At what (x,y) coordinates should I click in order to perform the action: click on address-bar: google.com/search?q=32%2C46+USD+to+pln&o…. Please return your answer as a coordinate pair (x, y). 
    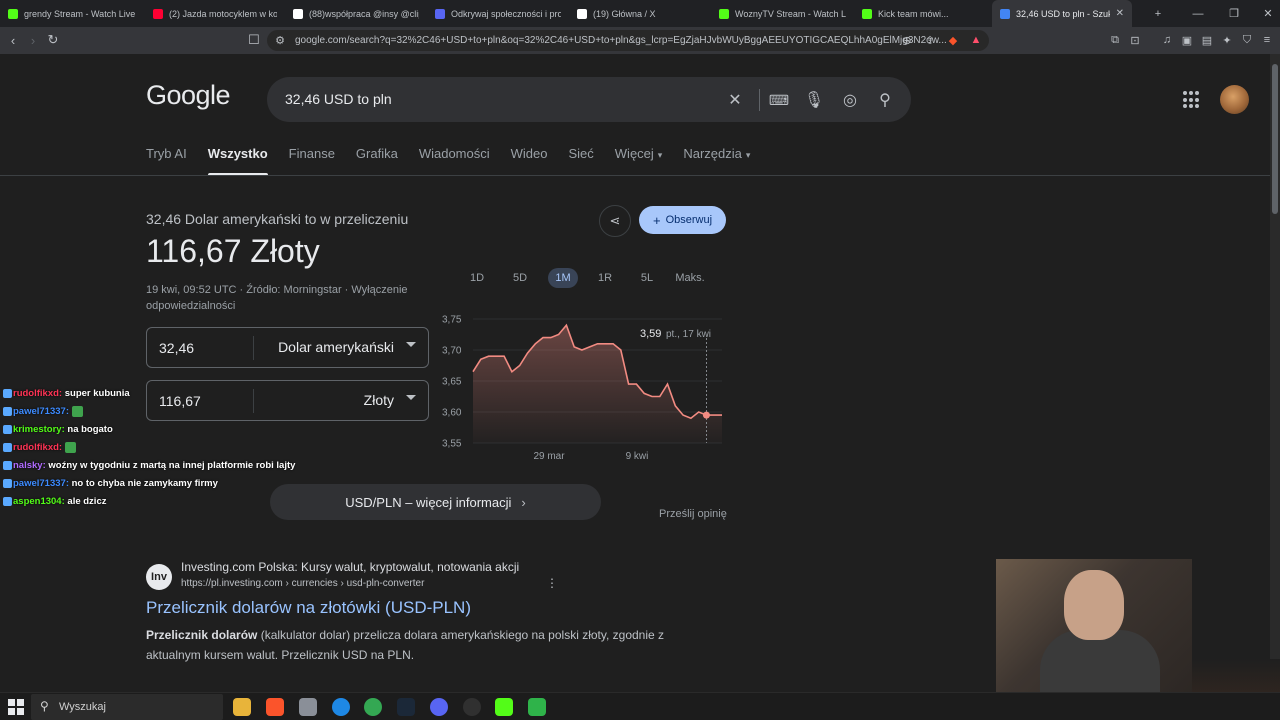
    Looking at the image, I should click on (628, 40).